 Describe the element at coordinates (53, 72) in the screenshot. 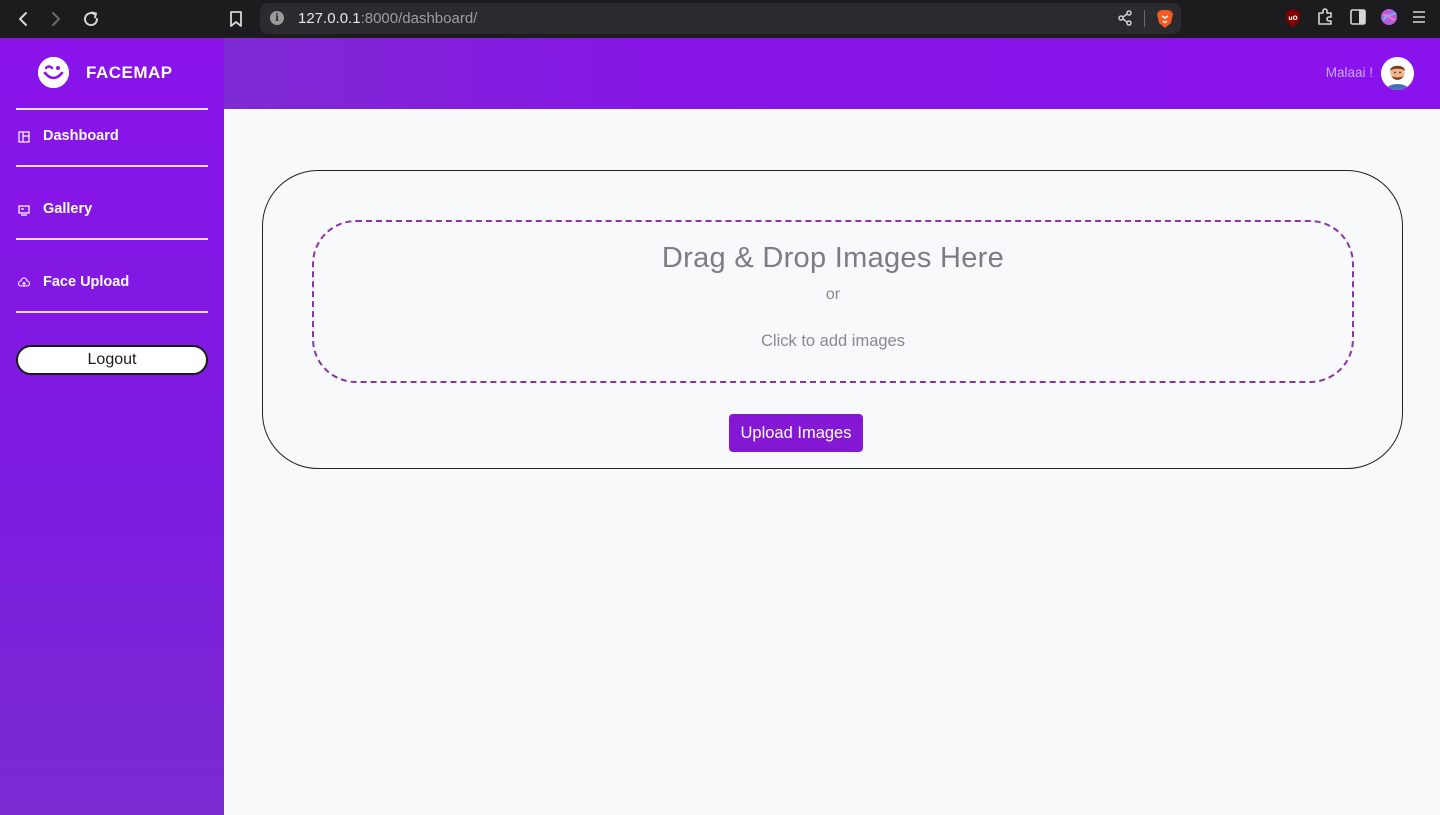

I see `winking-face-logo-icon` at that location.